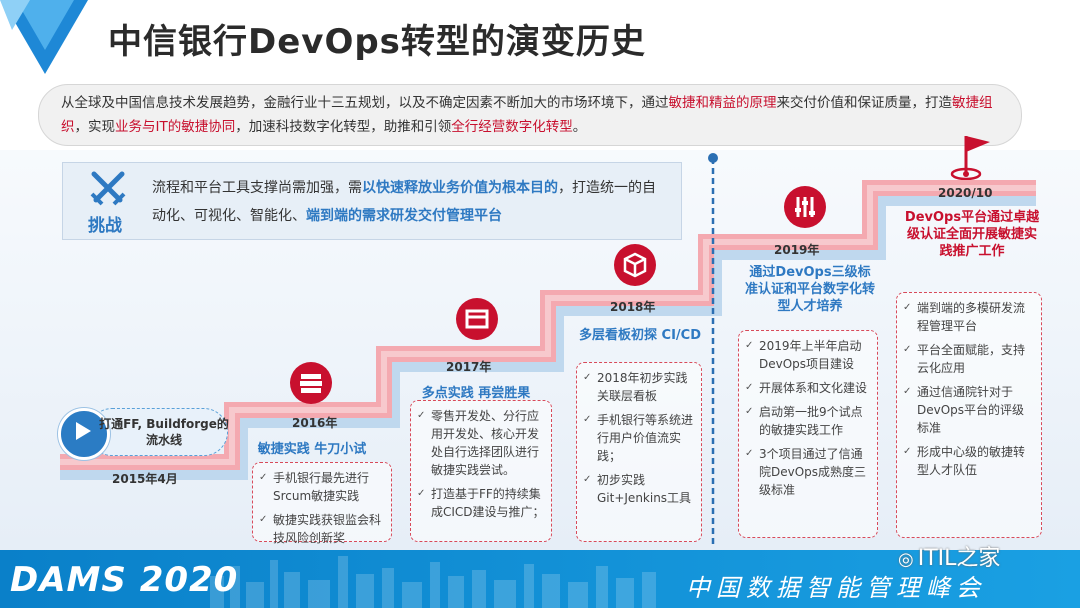  I want to click on watermark-text: ITIL之家, so click(959, 558).